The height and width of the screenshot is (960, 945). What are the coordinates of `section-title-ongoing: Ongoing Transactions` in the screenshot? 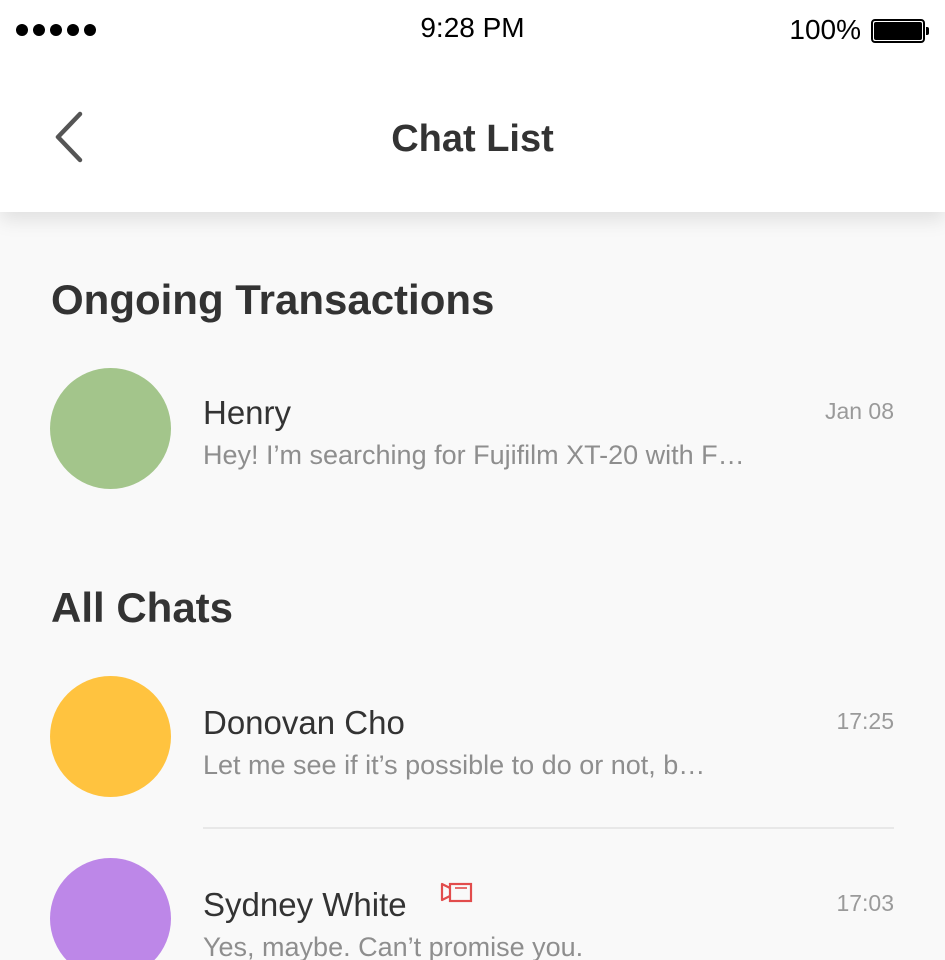 It's located at (273, 299).